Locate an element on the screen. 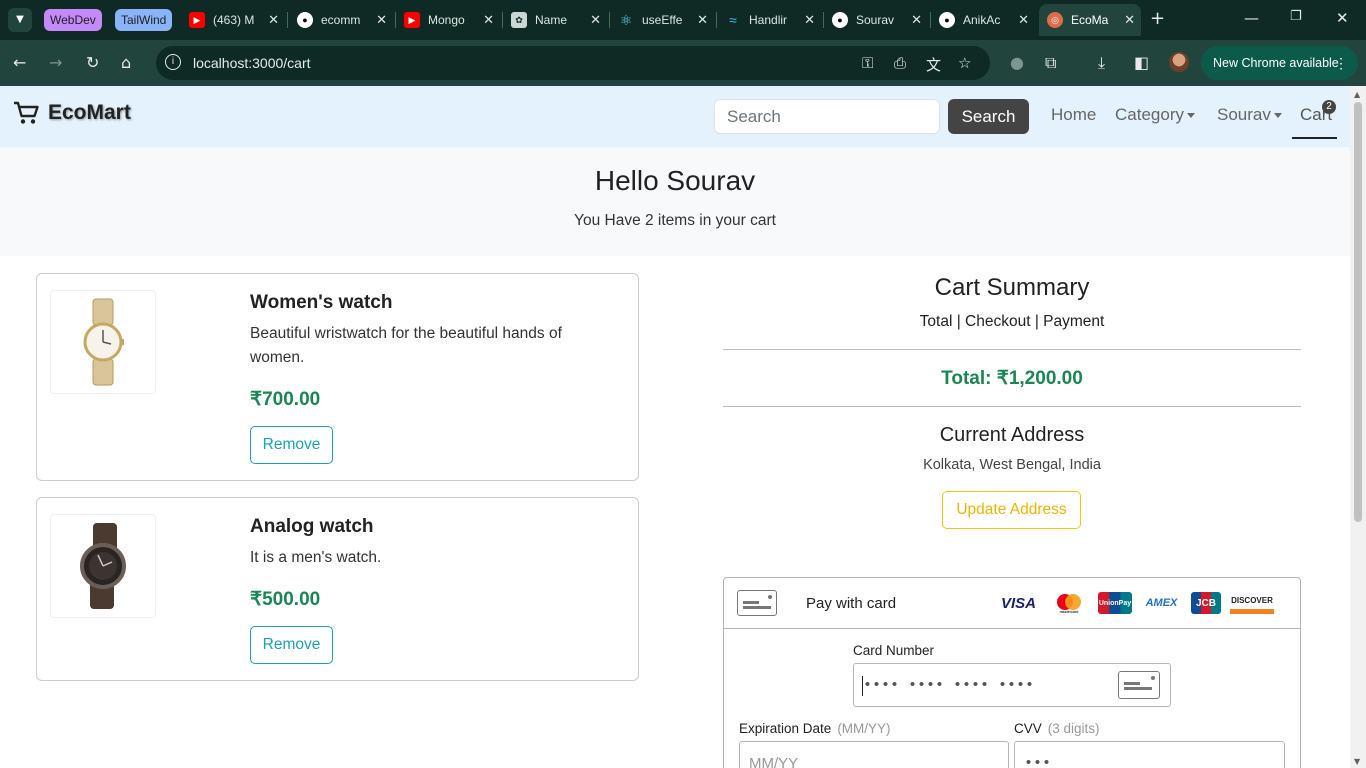 The height and width of the screenshot is (768, 1366). profile-avatar is located at coordinates (1179, 62).